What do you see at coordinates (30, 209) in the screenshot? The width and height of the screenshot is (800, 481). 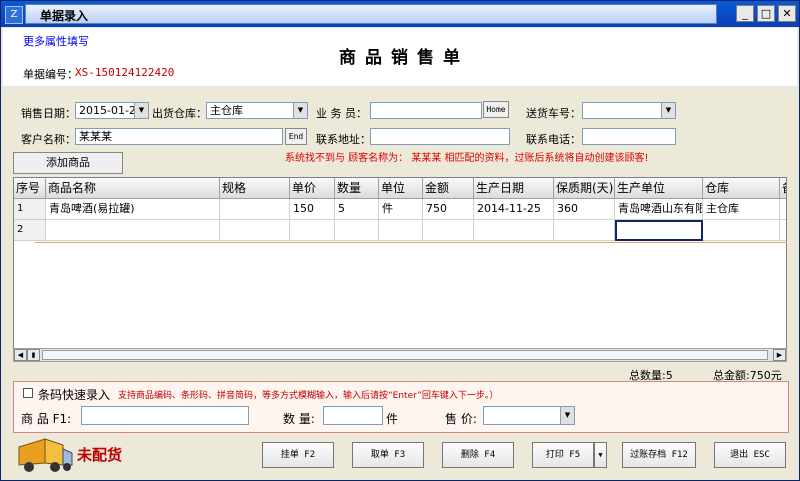 I see `row-number: 1` at bounding box center [30, 209].